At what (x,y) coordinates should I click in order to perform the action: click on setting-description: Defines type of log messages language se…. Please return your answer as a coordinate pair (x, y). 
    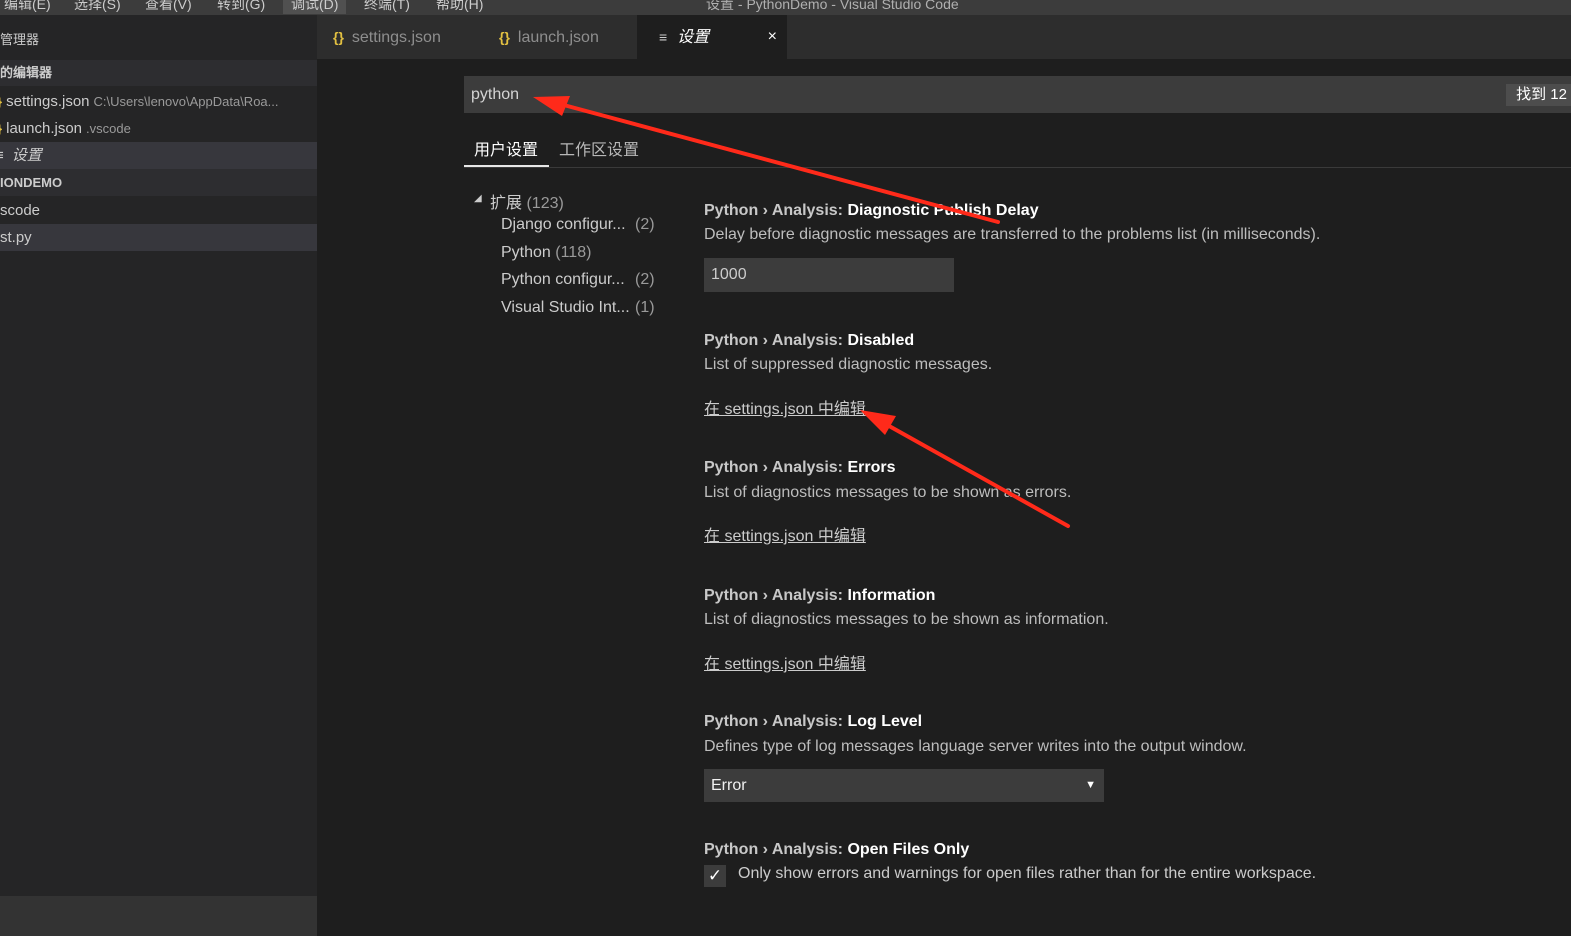
    Looking at the image, I should click on (975, 746).